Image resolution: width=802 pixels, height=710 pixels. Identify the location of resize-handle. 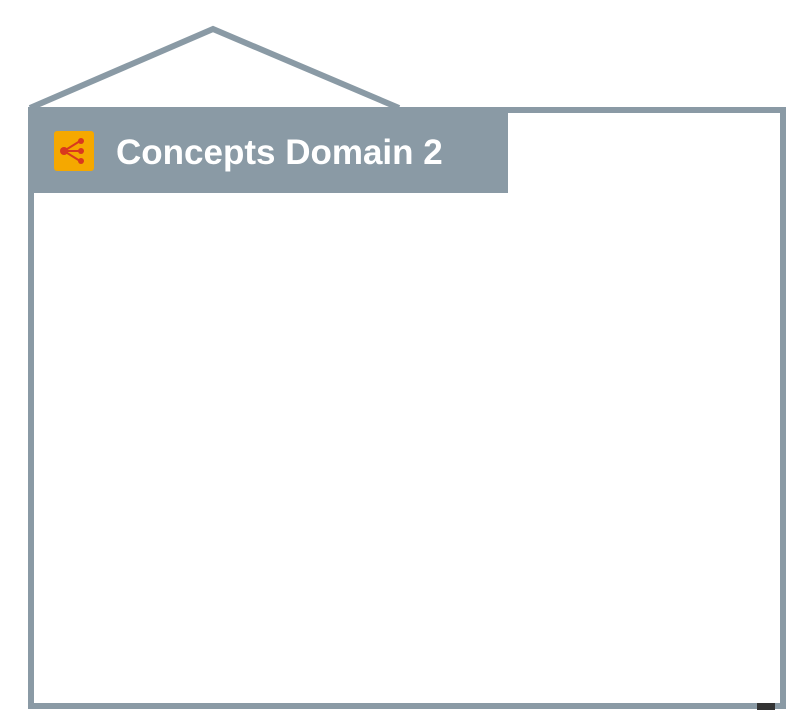
(766, 706).